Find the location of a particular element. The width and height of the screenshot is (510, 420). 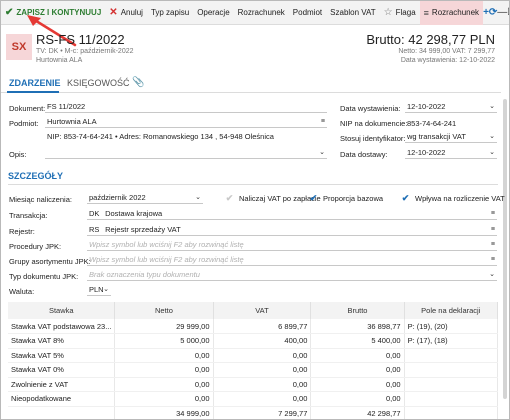

data-dostawy-input: 12-10-2022 ⌄ is located at coordinates (451, 153).